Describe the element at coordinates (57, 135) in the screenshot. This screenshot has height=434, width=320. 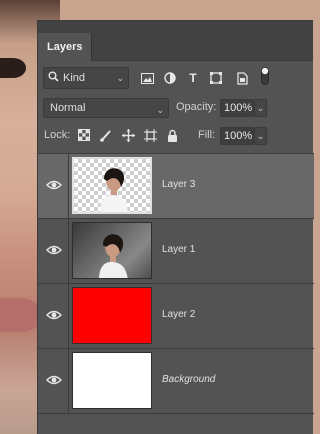
I see `lock-label: Lock:` at that location.